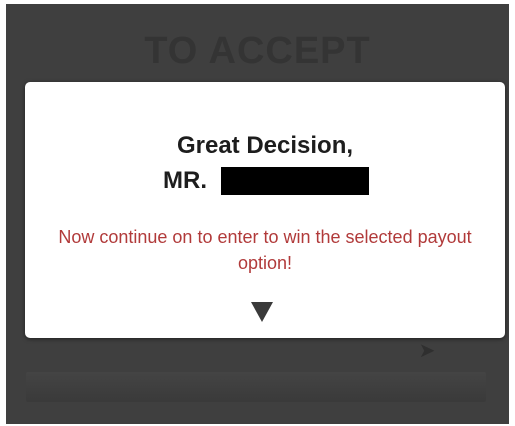 This screenshot has height=426, width=515. I want to click on backdrop-bottom-bar, so click(256, 387).